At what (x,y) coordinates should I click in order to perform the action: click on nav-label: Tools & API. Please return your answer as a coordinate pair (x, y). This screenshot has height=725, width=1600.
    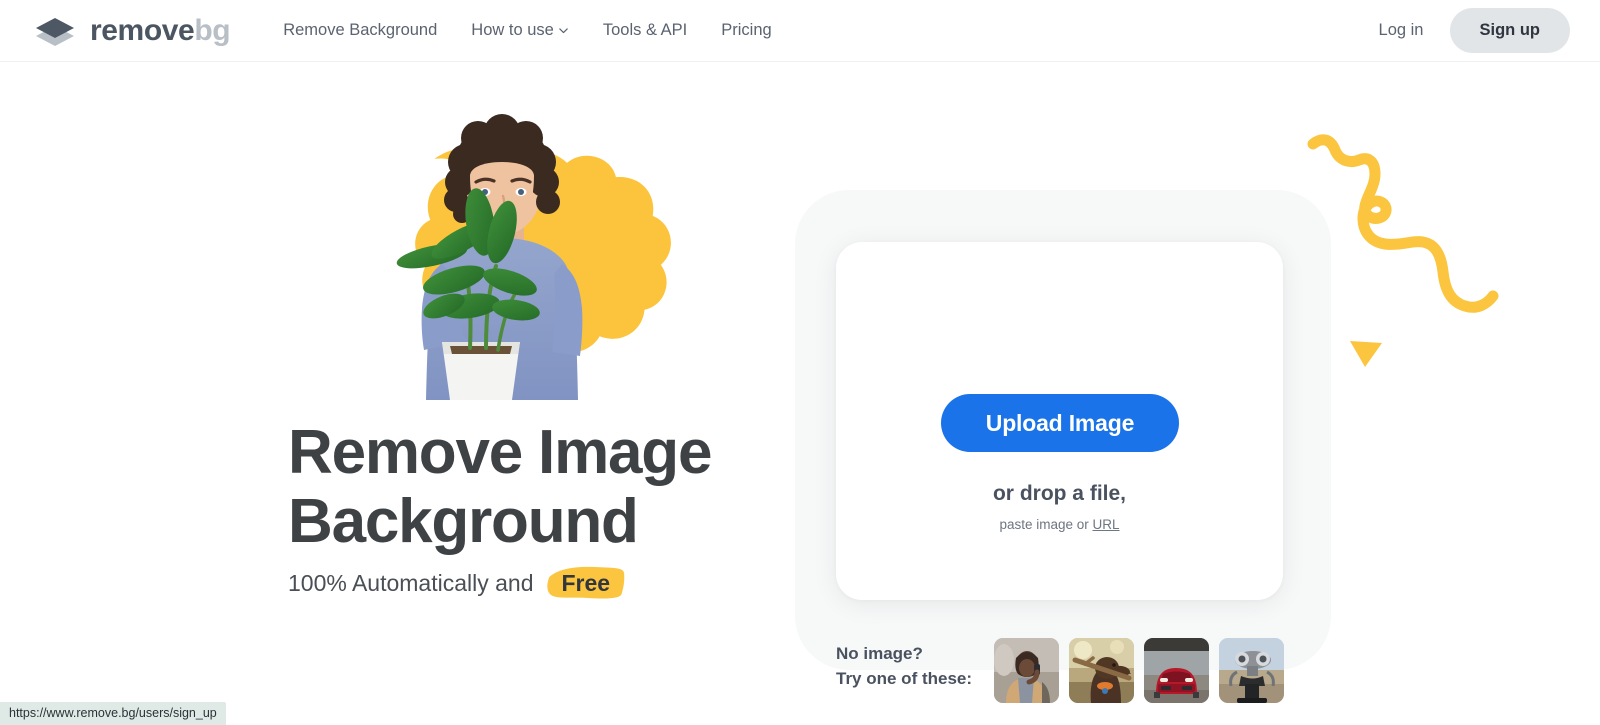
    Looking at the image, I should click on (645, 30).